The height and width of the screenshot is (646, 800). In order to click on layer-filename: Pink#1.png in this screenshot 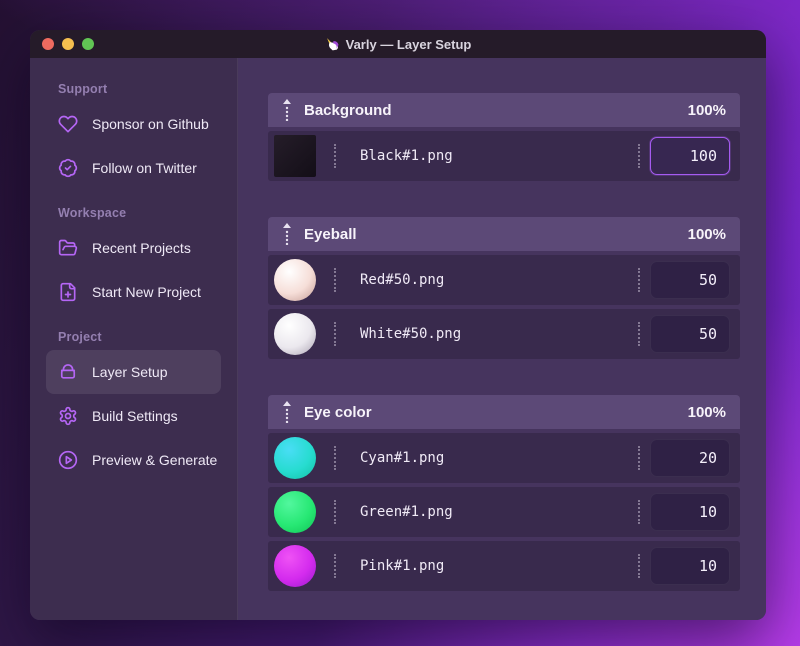, I will do `click(402, 566)`.